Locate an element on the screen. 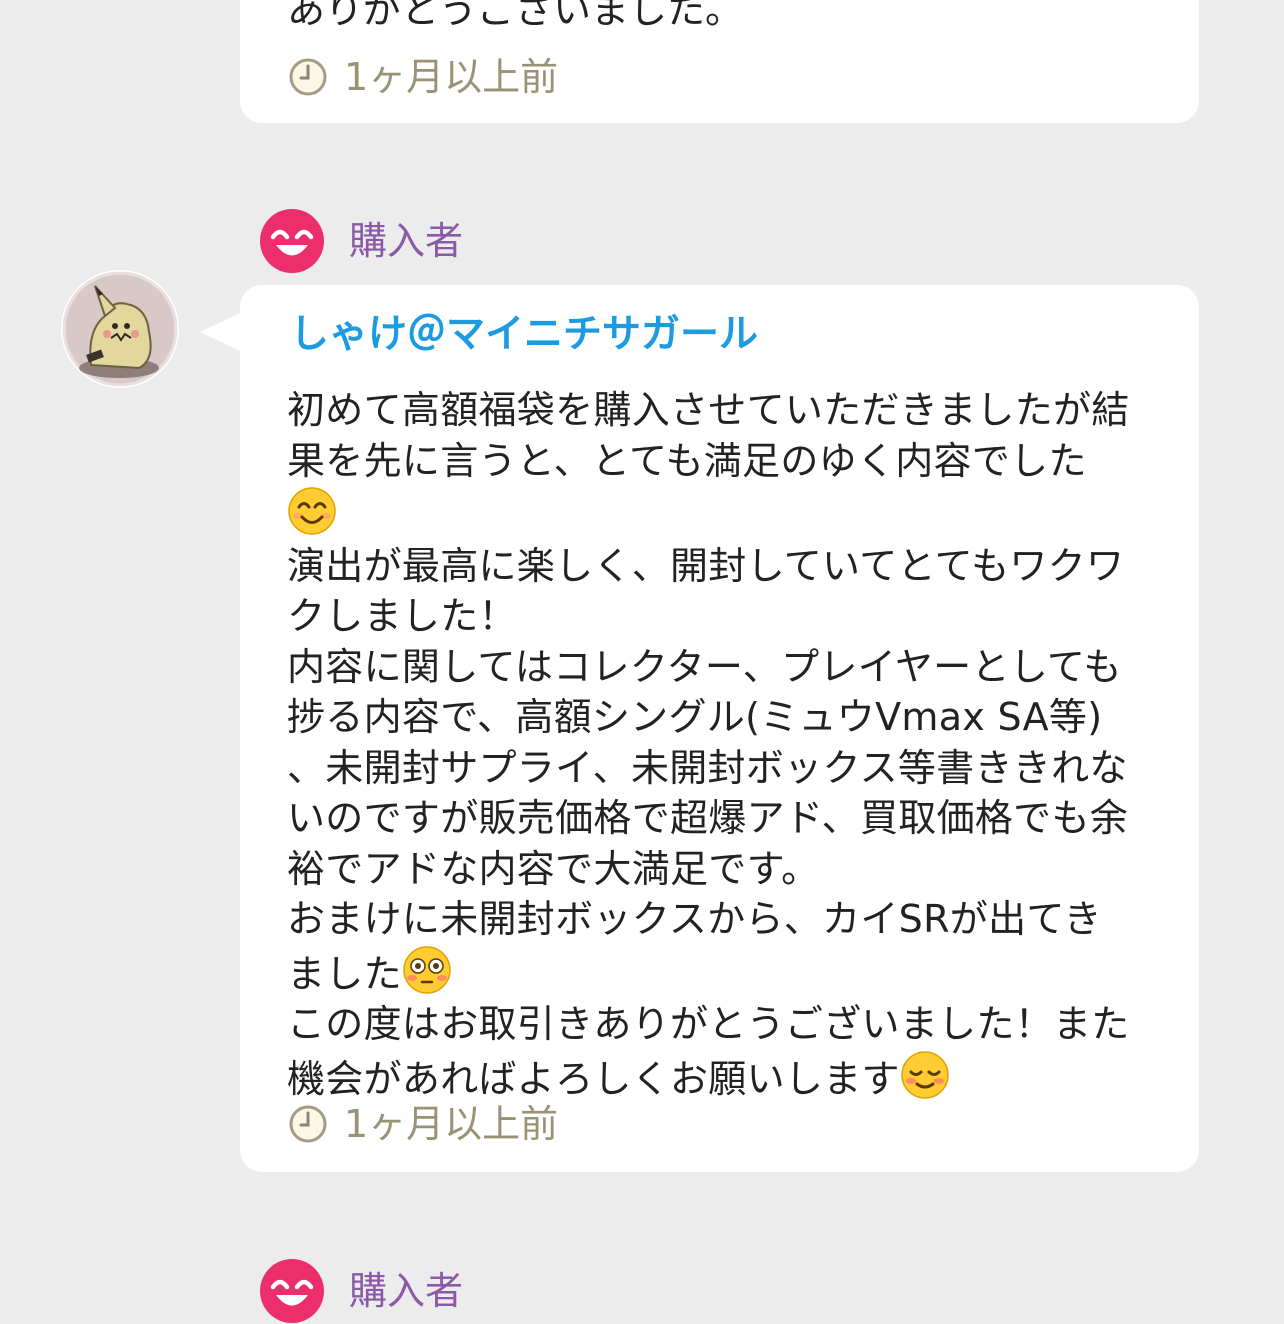 The image size is (1284, 1324). smiling-face-emoji is located at coordinates (312, 511).